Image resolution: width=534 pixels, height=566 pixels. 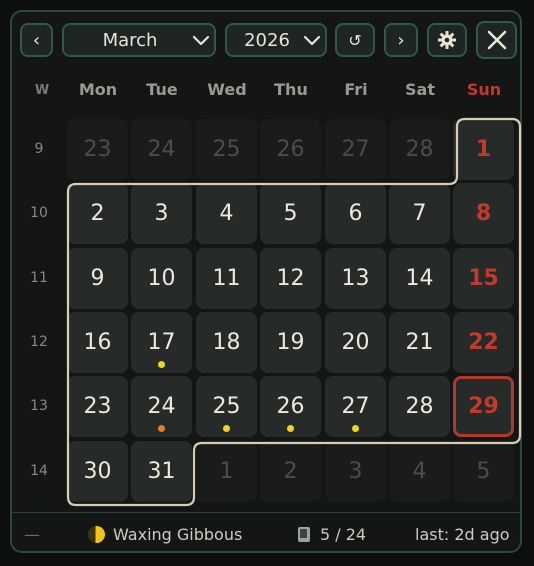 I want to click on day-number: 16, so click(x=97, y=342).